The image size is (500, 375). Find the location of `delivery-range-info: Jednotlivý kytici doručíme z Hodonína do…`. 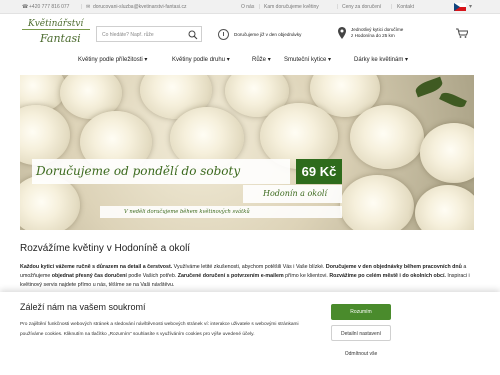

delivery-range-info: Jednotlivý kytici doručíme z Hodonína do… is located at coordinates (396, 33).